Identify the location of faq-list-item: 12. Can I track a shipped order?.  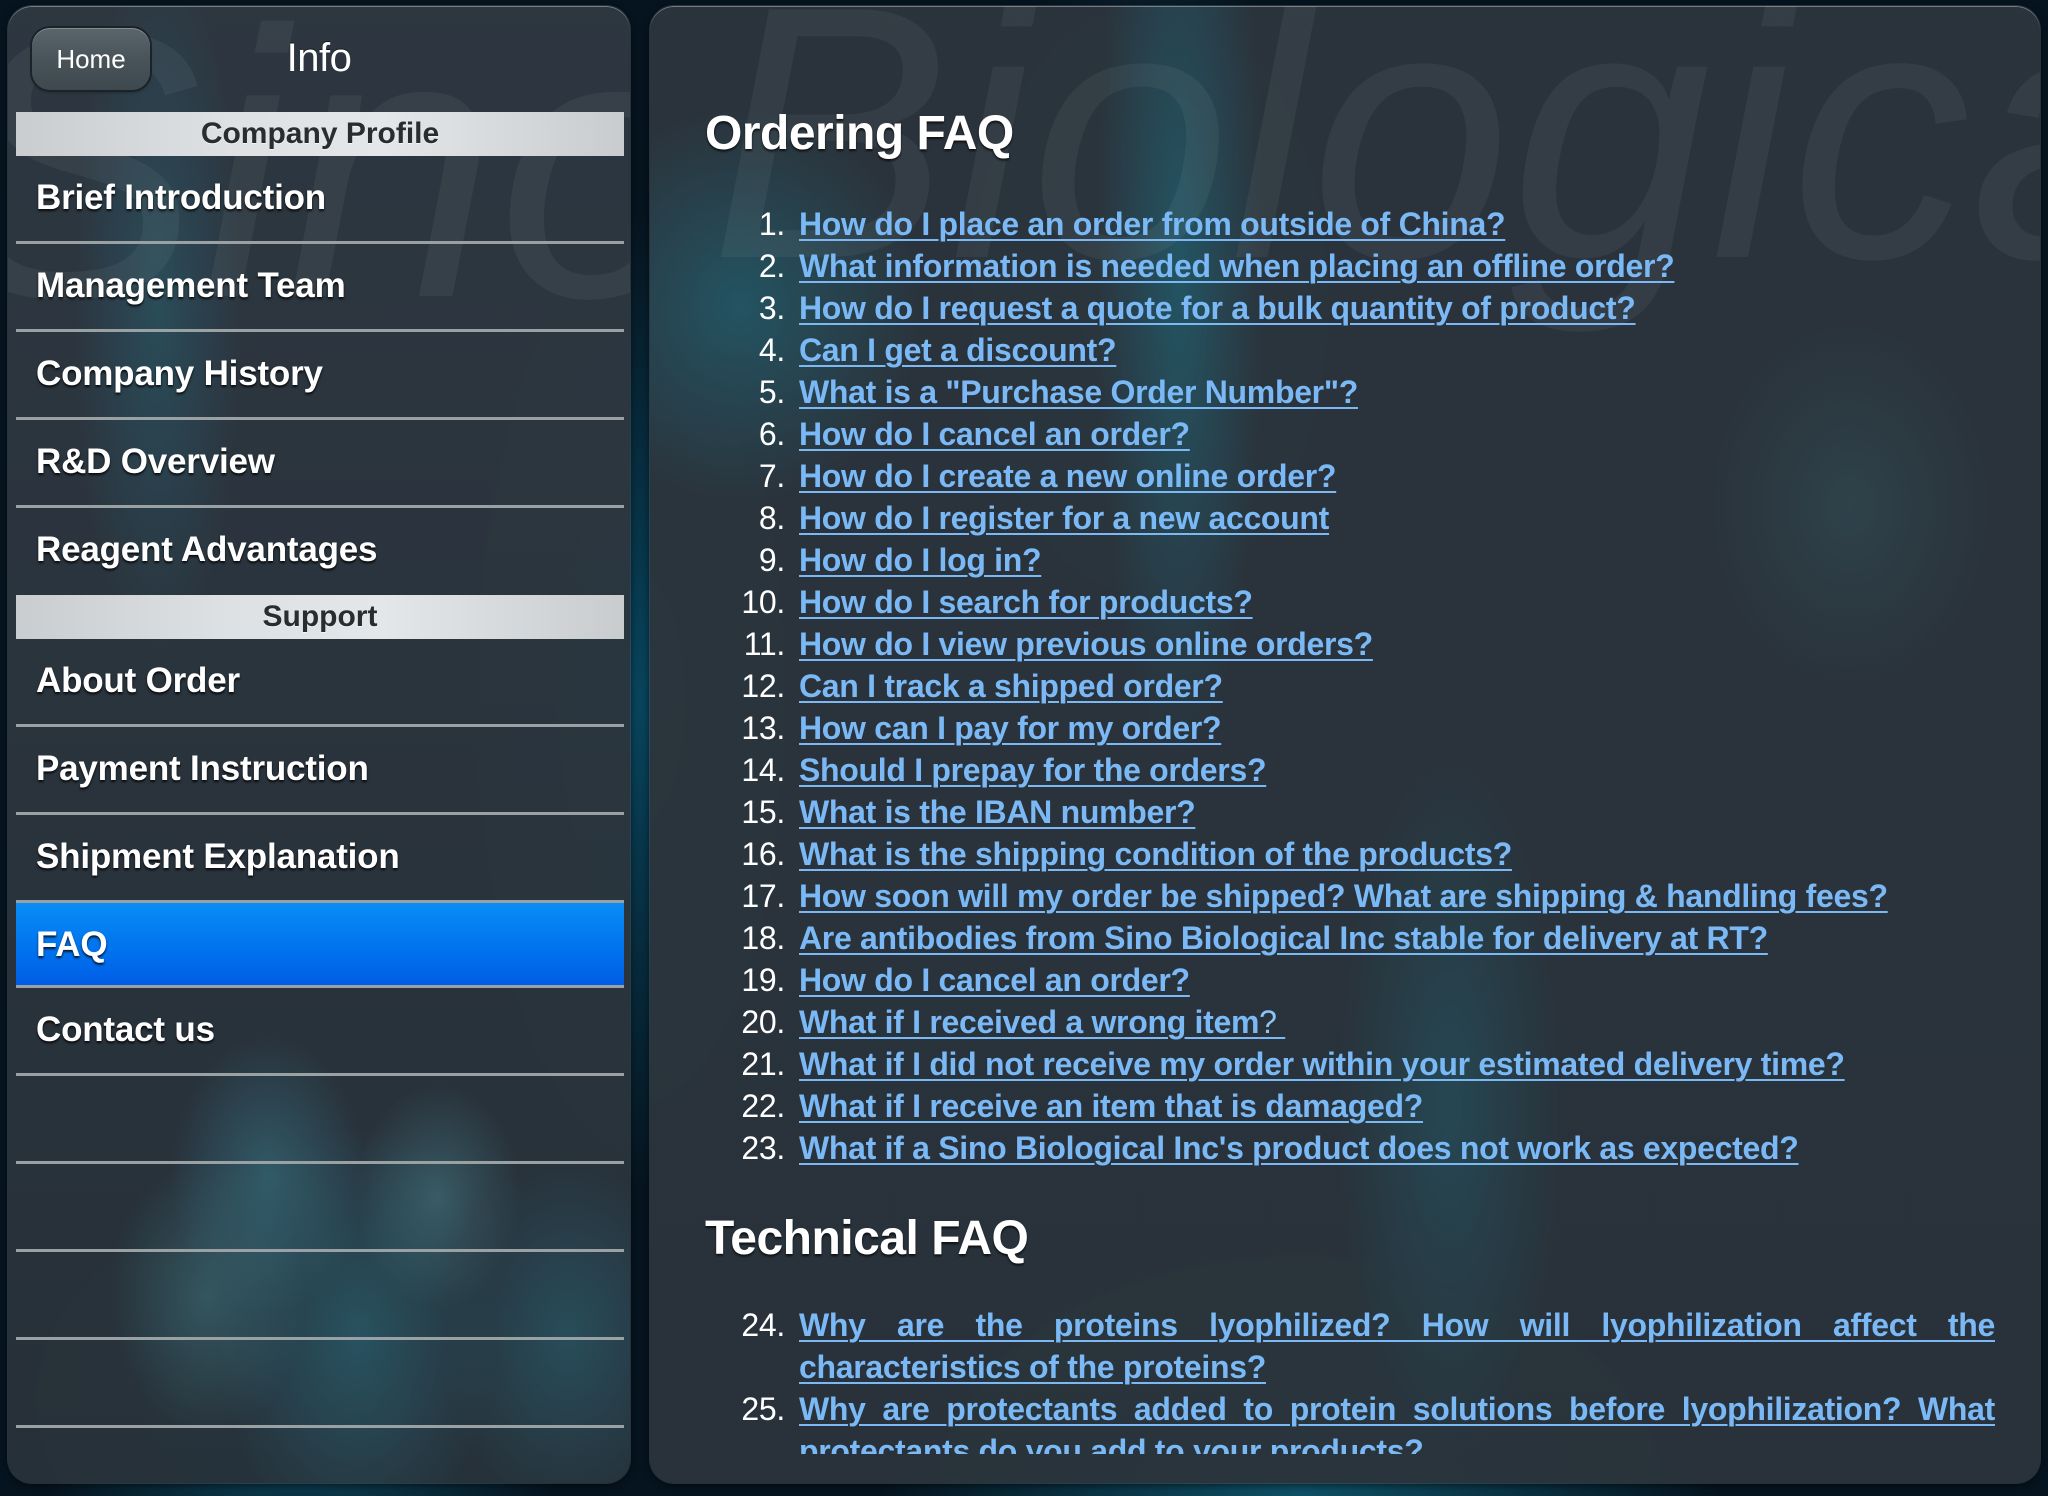
(1350, 686).